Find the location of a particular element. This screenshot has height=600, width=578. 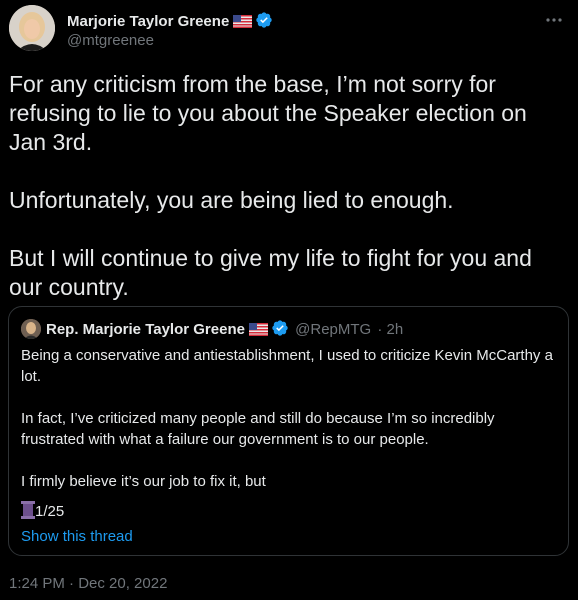

author-name: Marjorie Taylor Greene is located at coordinates (170, 22).